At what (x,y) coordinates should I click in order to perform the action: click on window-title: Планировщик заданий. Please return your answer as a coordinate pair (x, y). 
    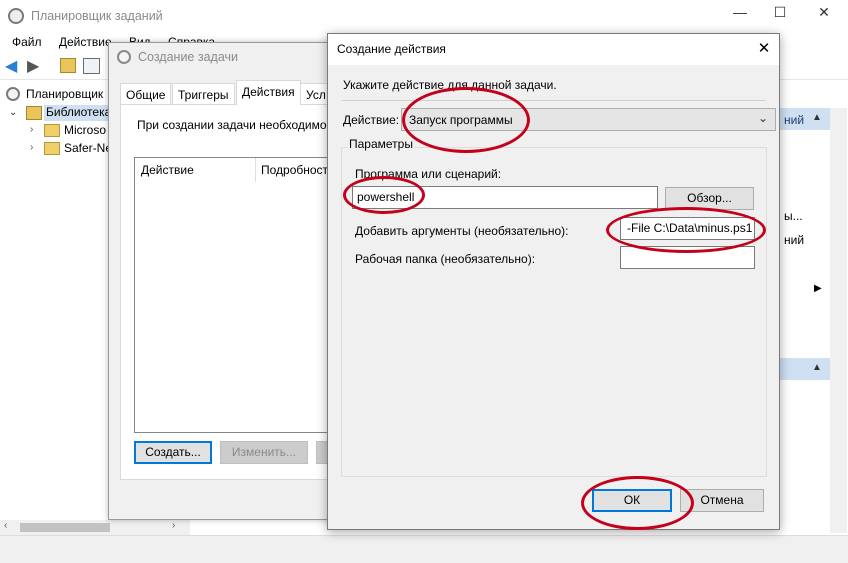
    Looking at the image, I should click on (97, 16).